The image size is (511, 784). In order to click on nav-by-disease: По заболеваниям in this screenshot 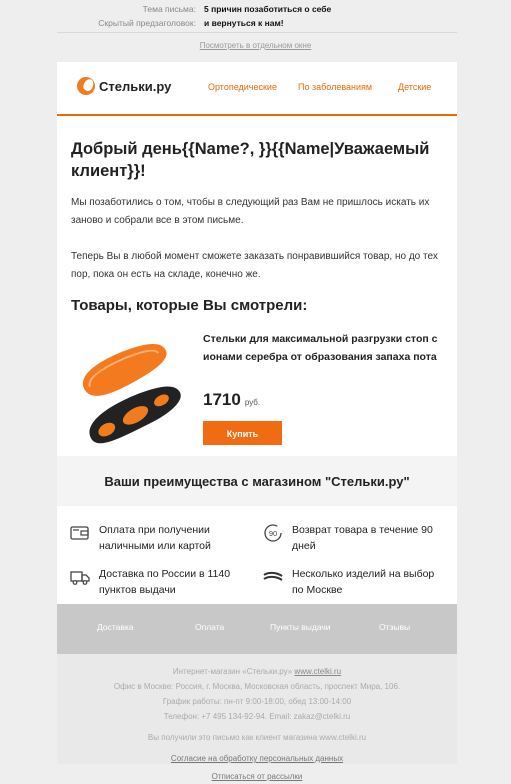, I will do `click(335, 87)`.